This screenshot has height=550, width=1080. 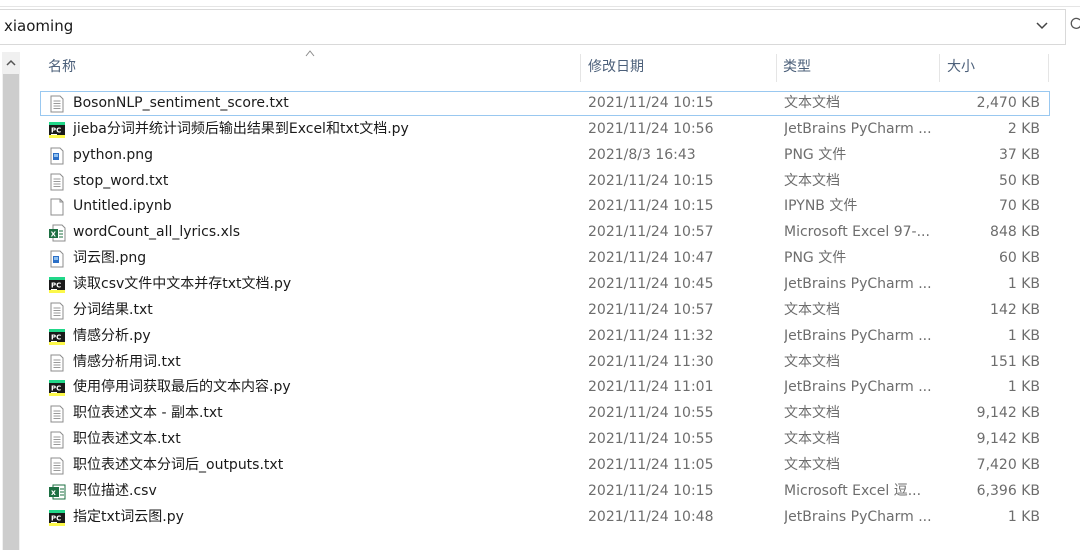 What do you see at coordinates (1019, 180) in the screenshot?
I see `file-size: 50 KB` at bounding box center [1019, 180].